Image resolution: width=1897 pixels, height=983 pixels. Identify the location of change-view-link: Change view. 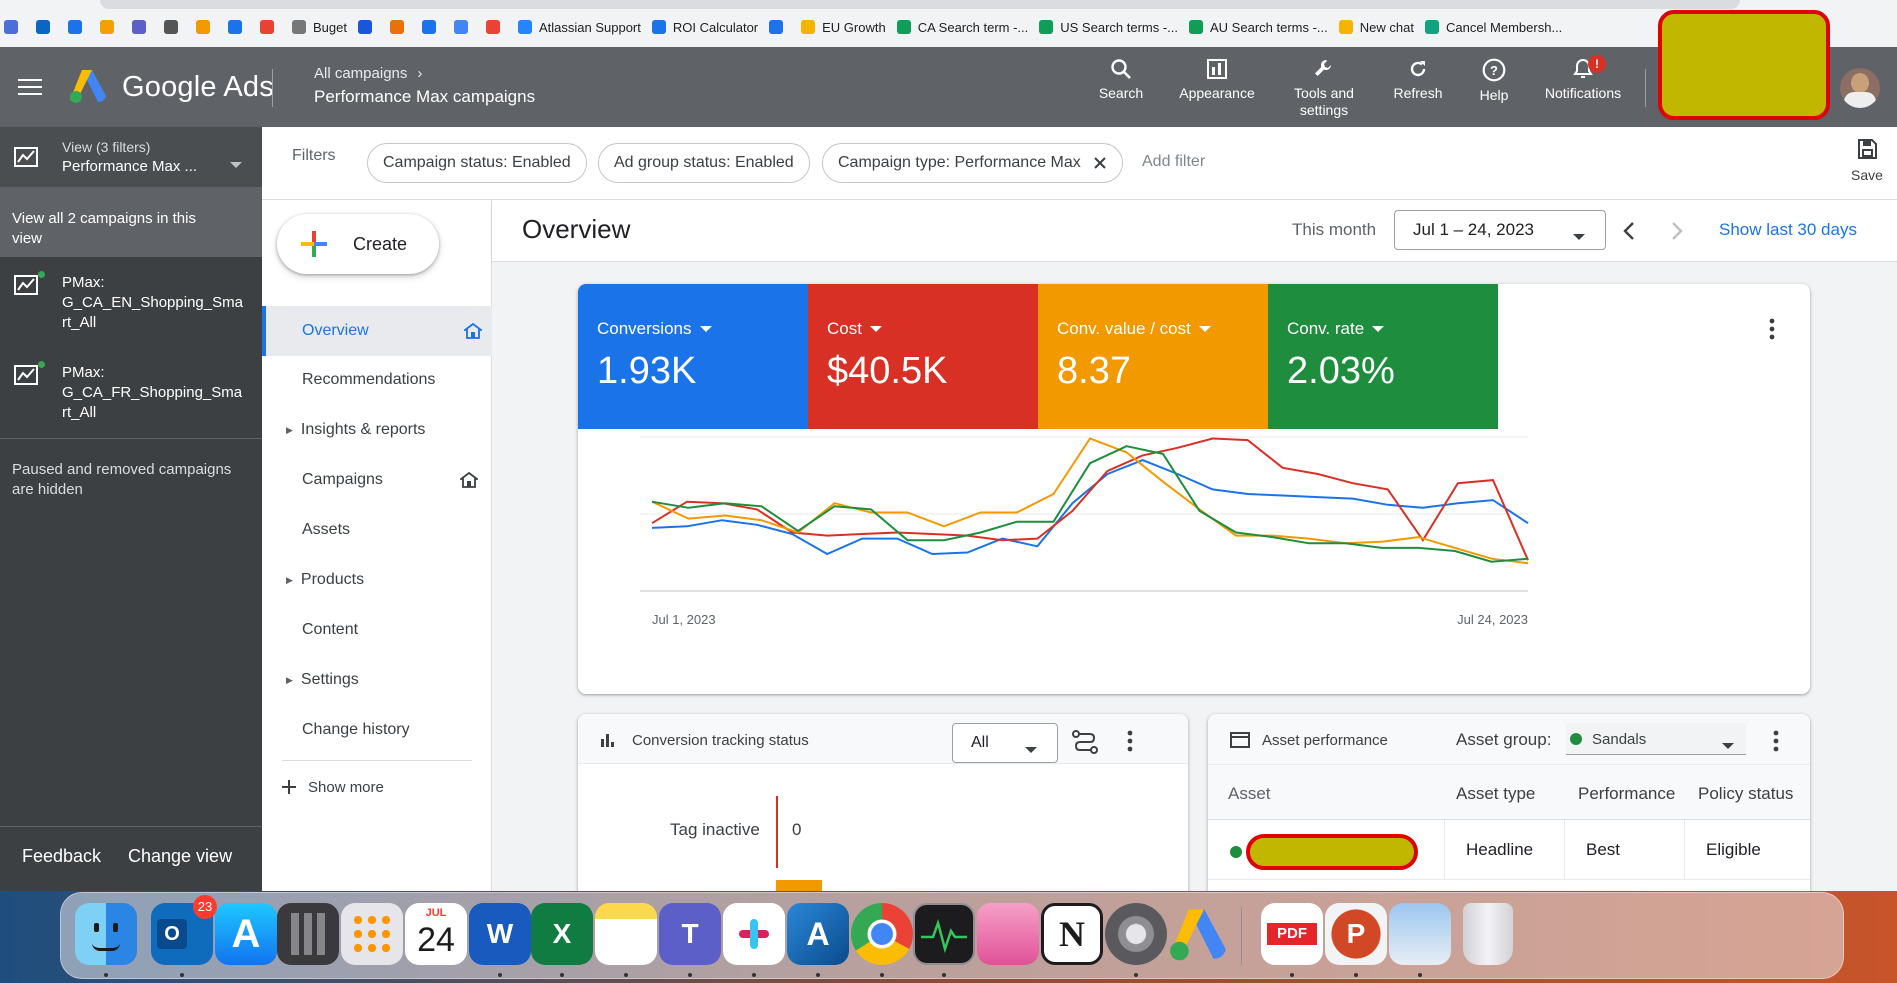
(180, 856).